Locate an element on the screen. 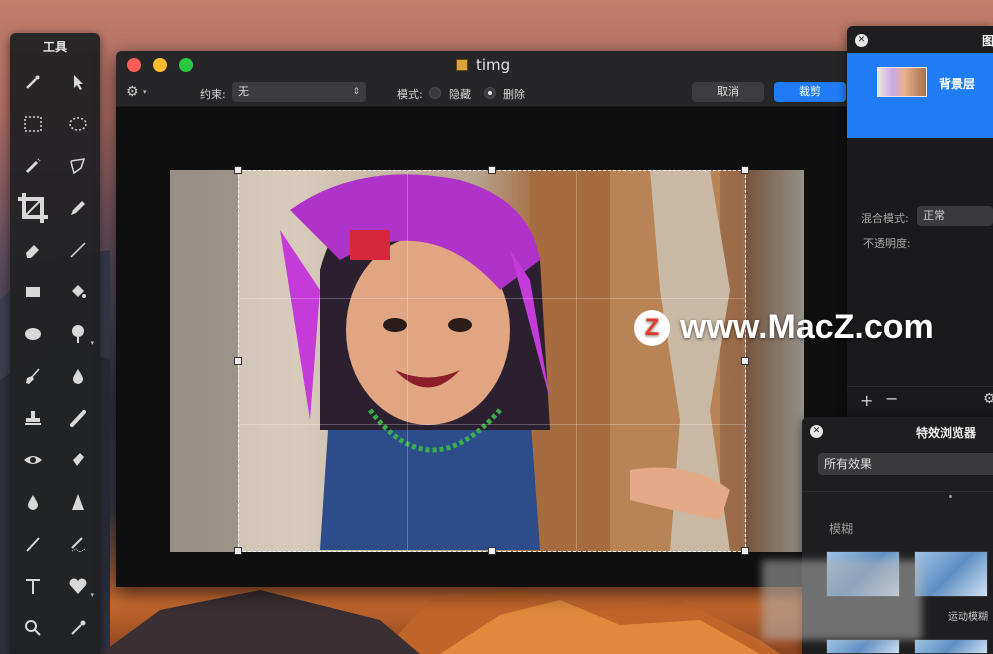 The height and width of the screenshot is (654, 993). constraint-value: 无 is located at coordinates (243, 91).